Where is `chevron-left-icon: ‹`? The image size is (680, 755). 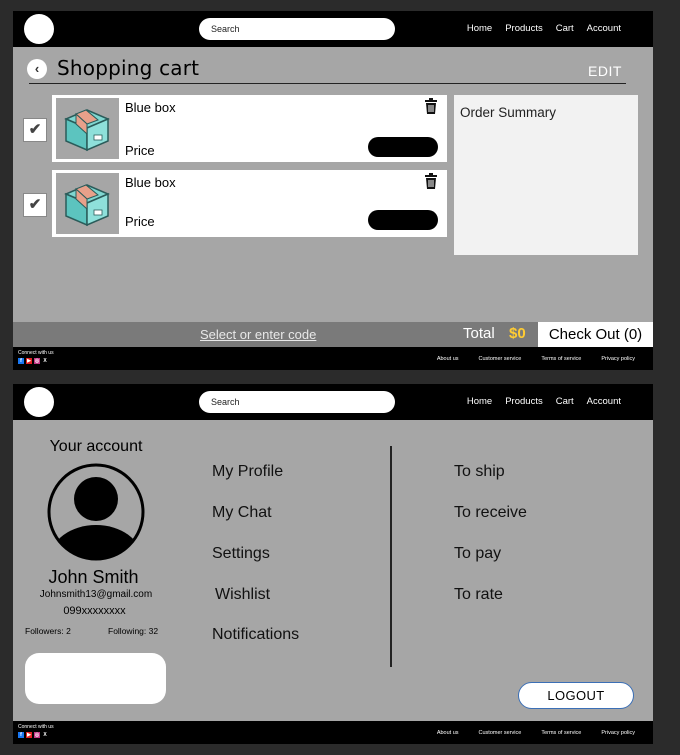 chevron-left-icon: ‹ is located at coordinates (37, 68).